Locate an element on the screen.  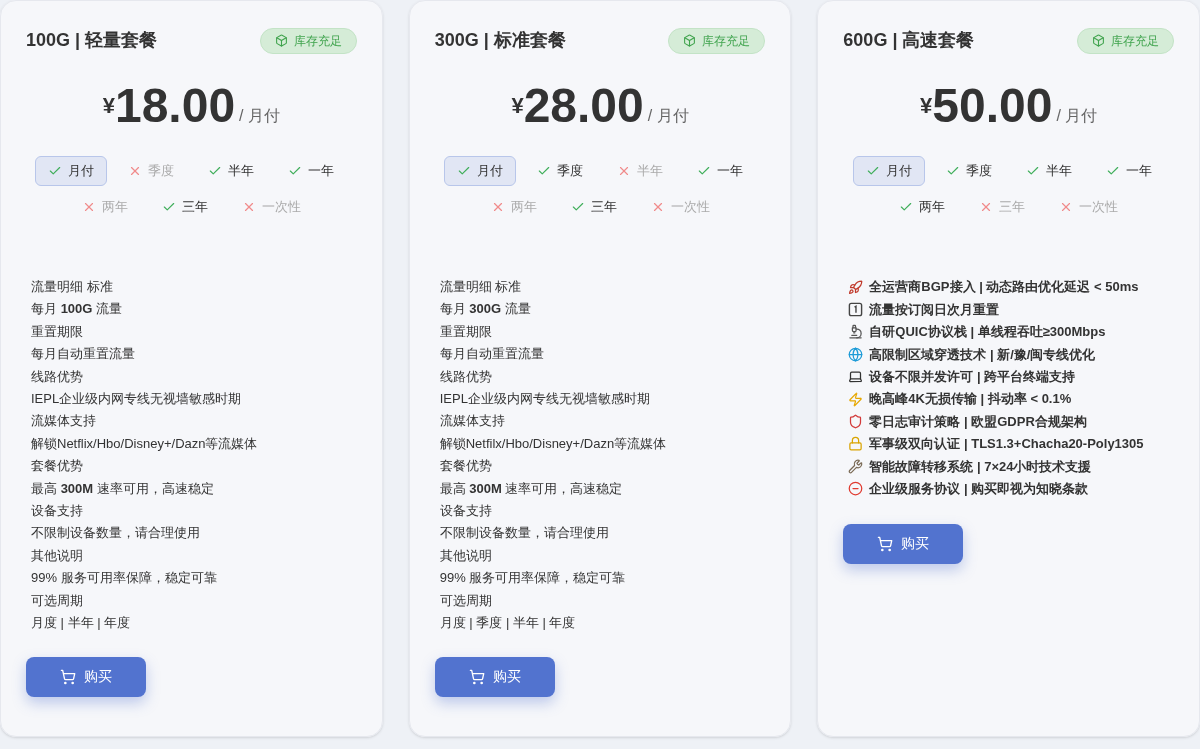
plan-title: 600G | 高速套餐 is located at coordinates (909, 40).